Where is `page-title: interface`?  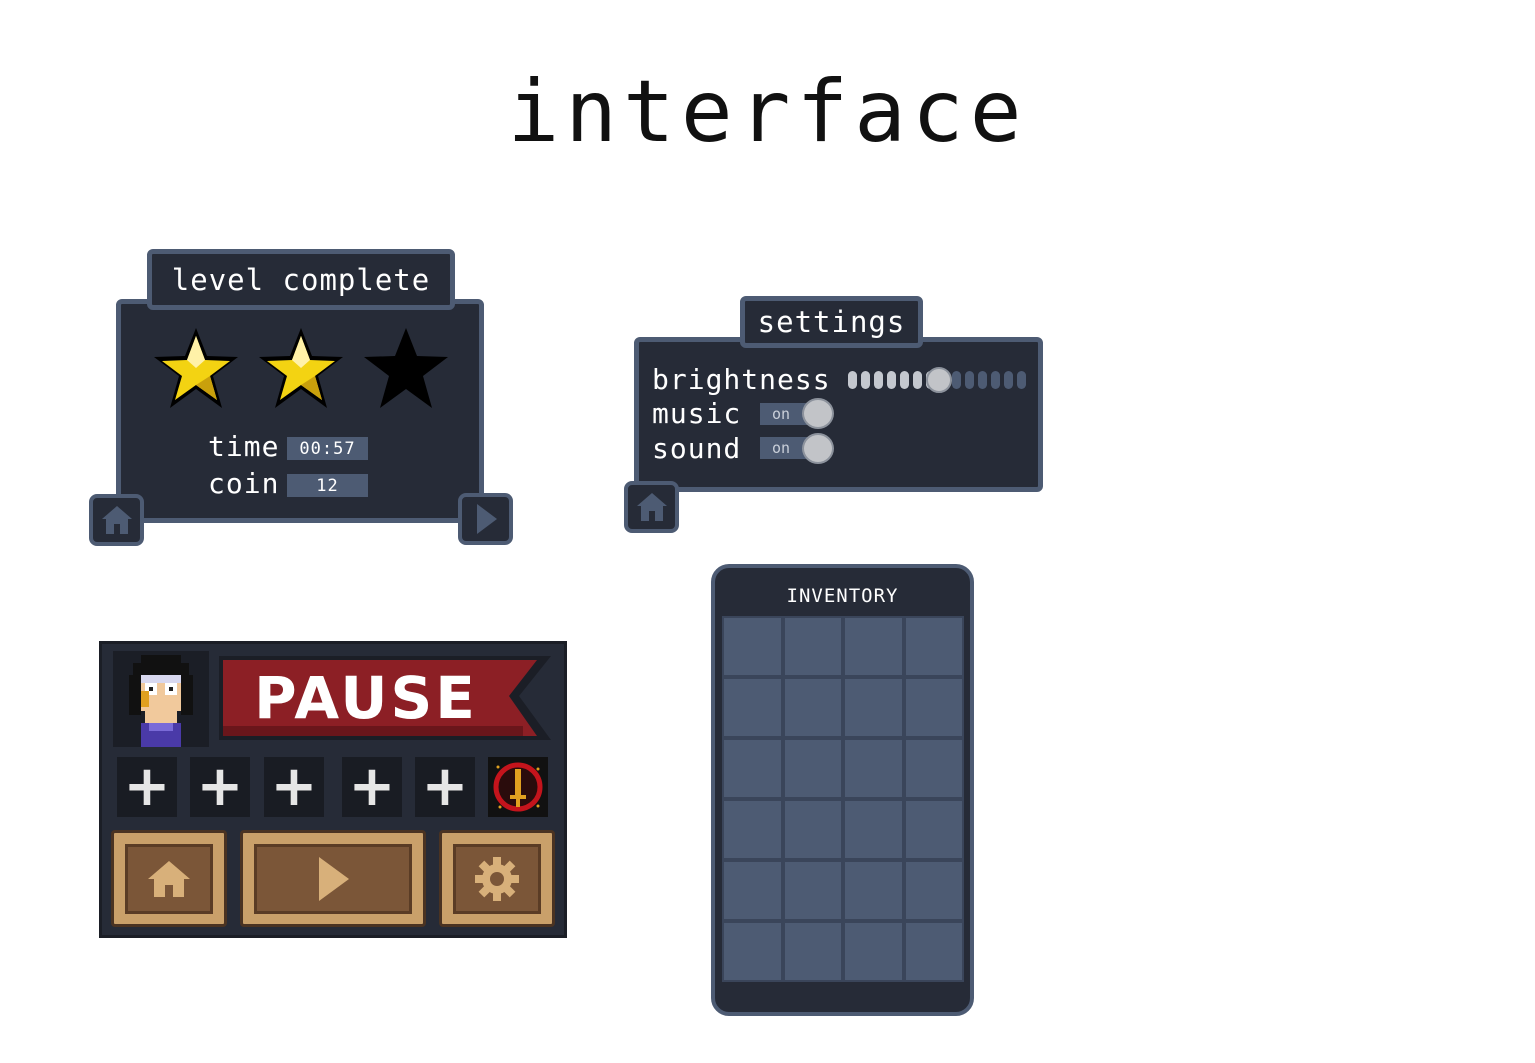 page-title: interface is located at coordinates (767, 112).